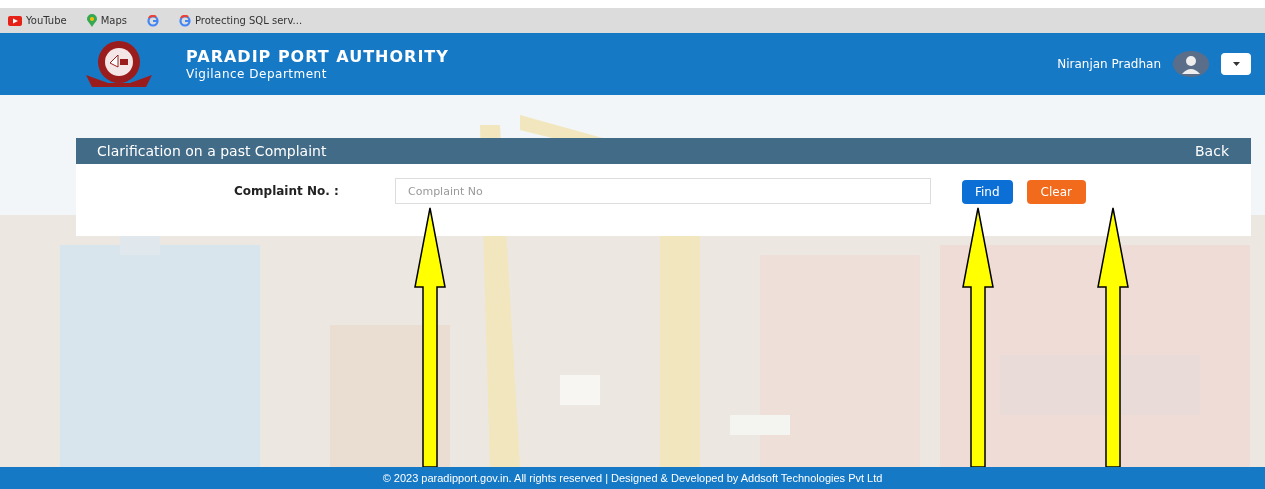 The height and width of the screenshot is (489, 1265). What do you see at coordinates (106, 20) in the screenshot?
I see `bookmark-link: Maps` at bounding box center [106, 20].